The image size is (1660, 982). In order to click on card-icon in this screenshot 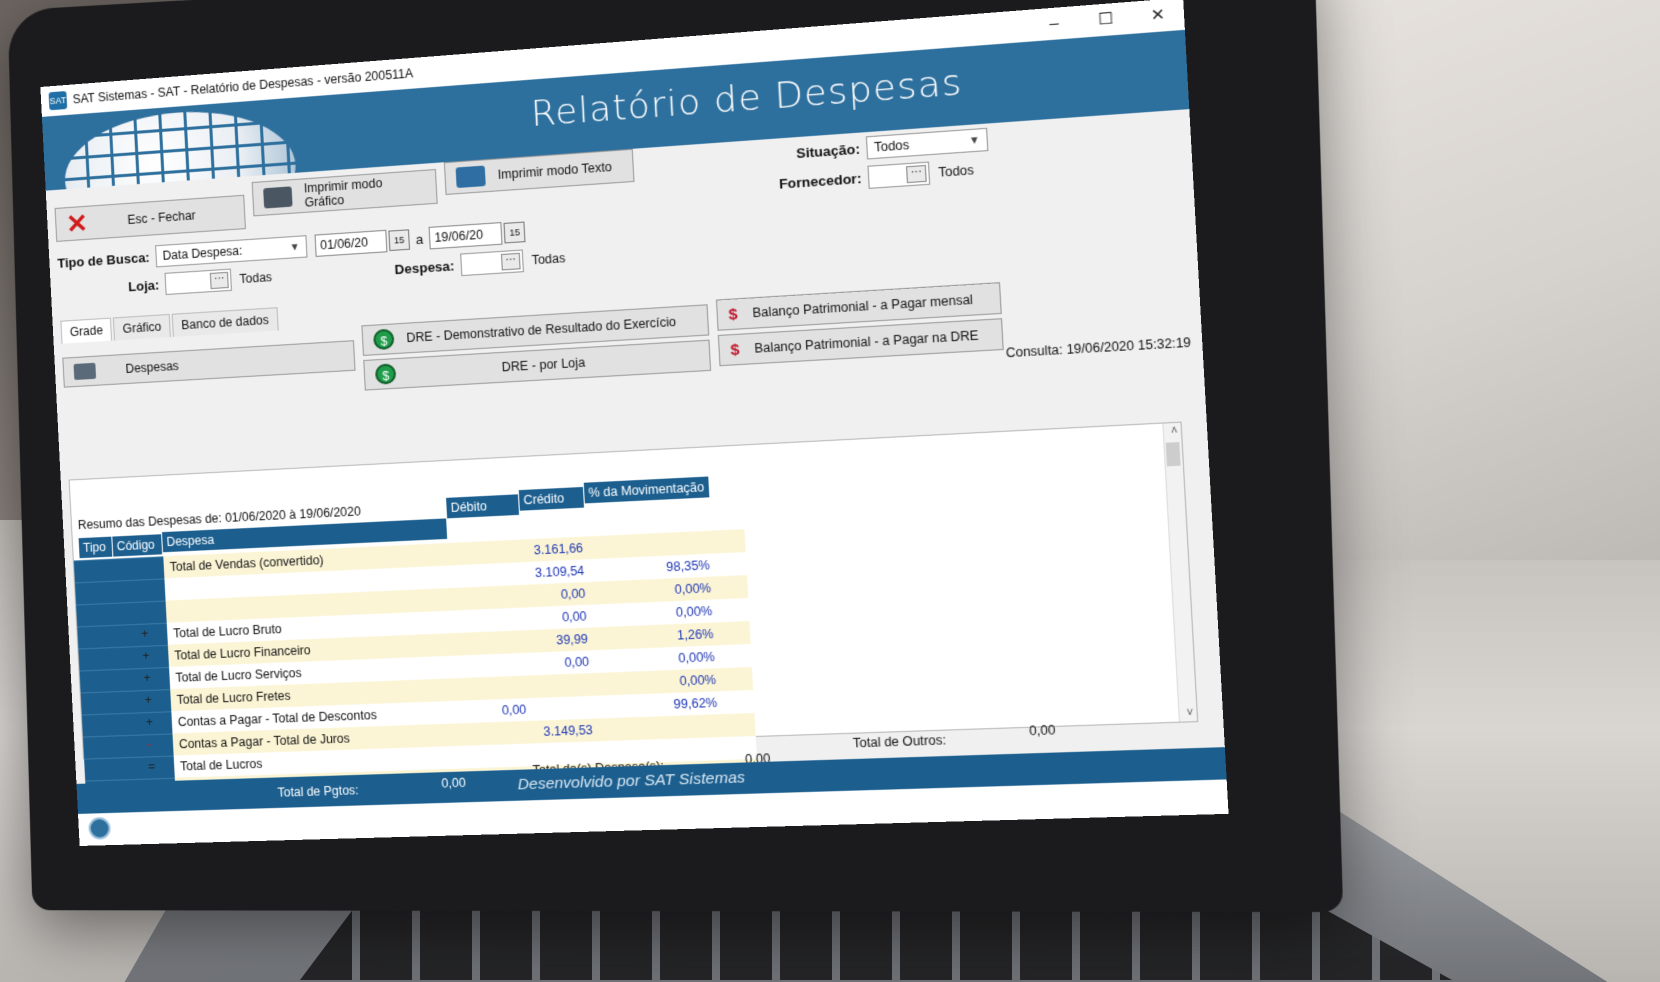, I will do `click(85, 371)`.